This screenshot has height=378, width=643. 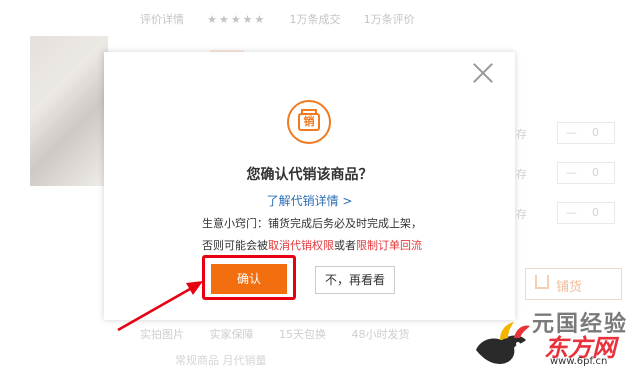 What do you see at coordinates (579, 361) in the screenshot?
I see `logo-url: www.6pf.cn` at bounding box center [579, 361].